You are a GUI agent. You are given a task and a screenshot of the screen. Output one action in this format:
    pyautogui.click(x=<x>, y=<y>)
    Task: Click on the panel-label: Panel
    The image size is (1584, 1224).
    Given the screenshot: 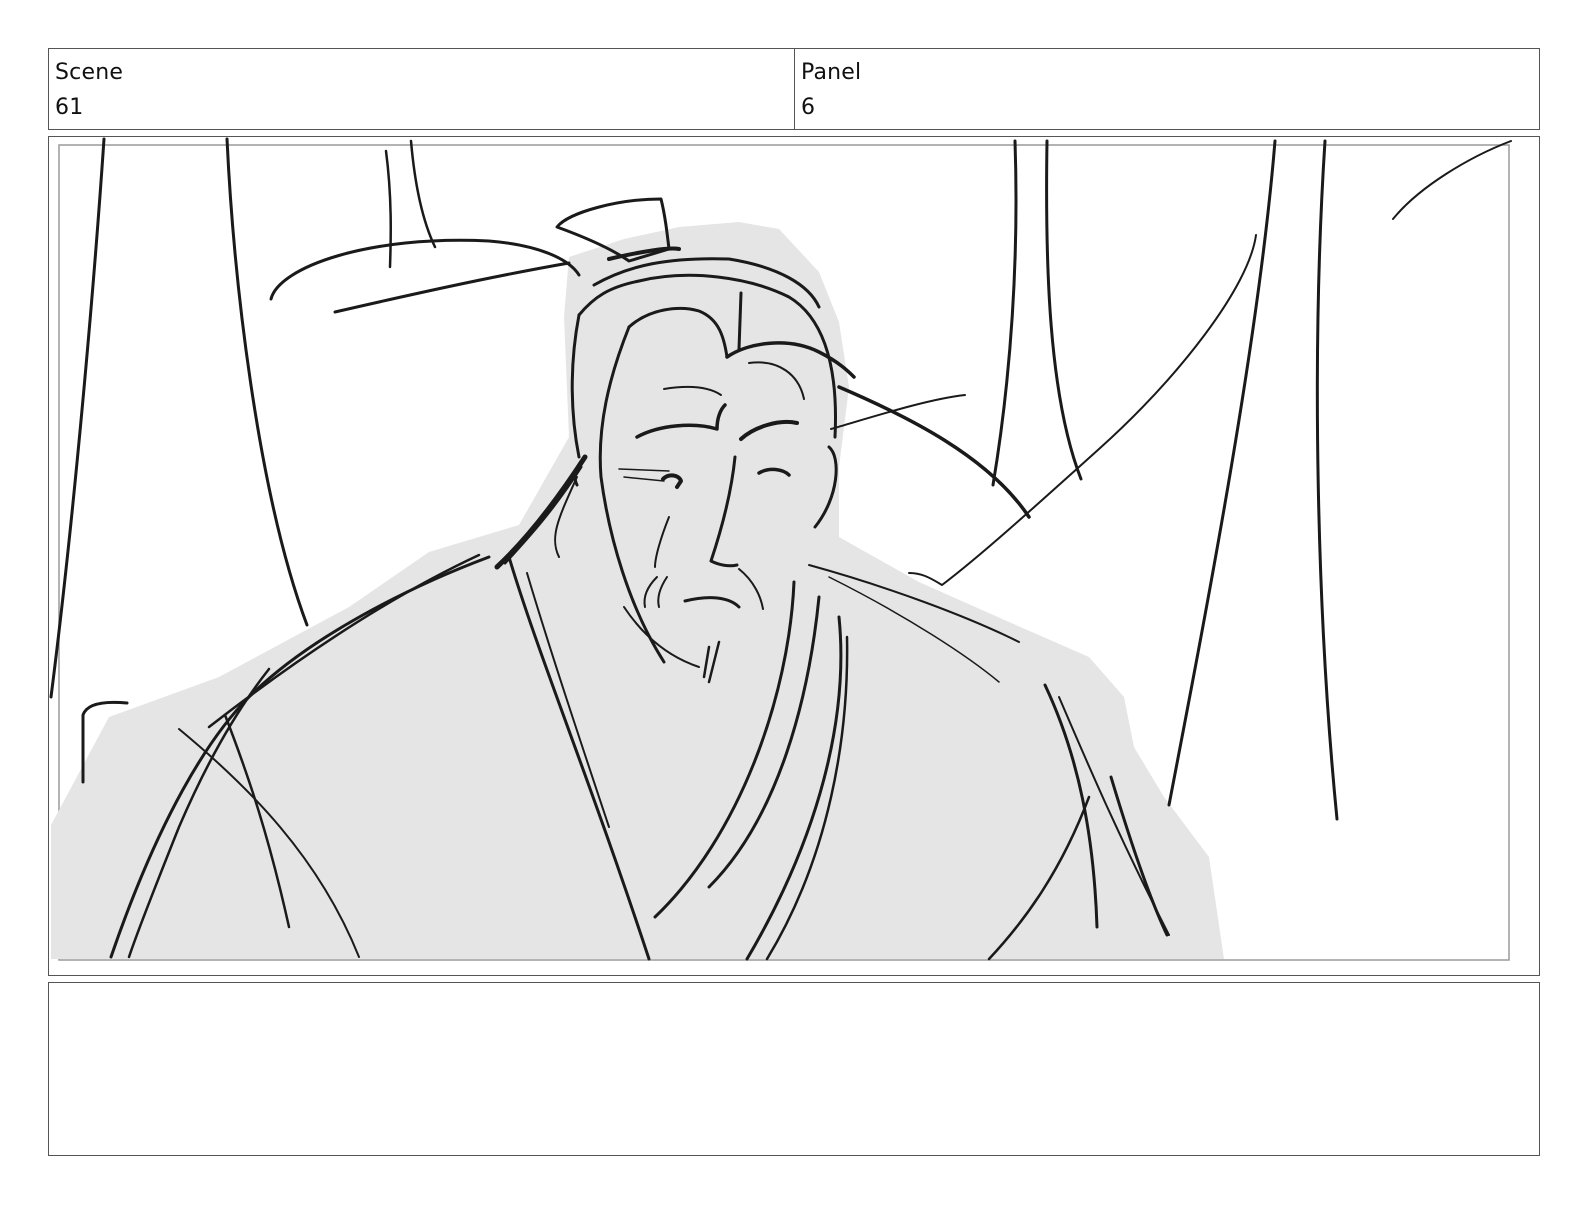 What is the action you would take?
    pyautogui.click(x=831, y=72)
    